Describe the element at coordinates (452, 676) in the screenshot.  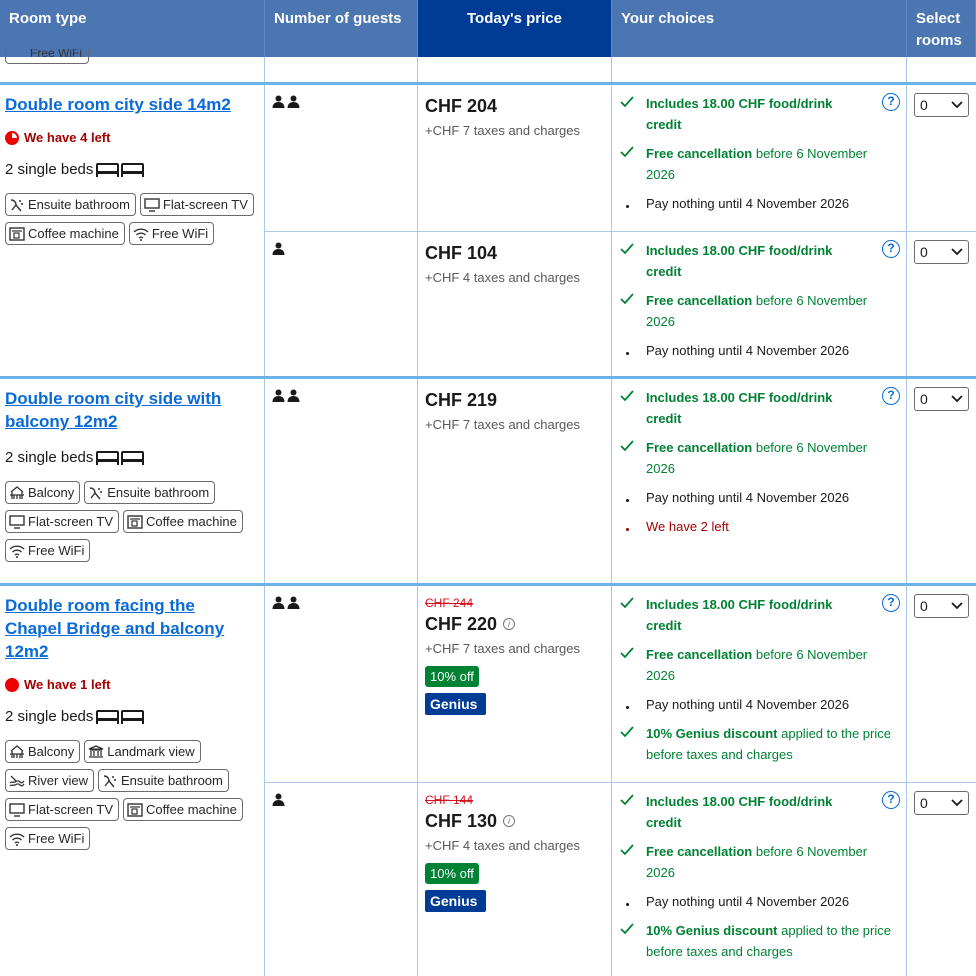
I see `discount-badge: 10% off` at that location.